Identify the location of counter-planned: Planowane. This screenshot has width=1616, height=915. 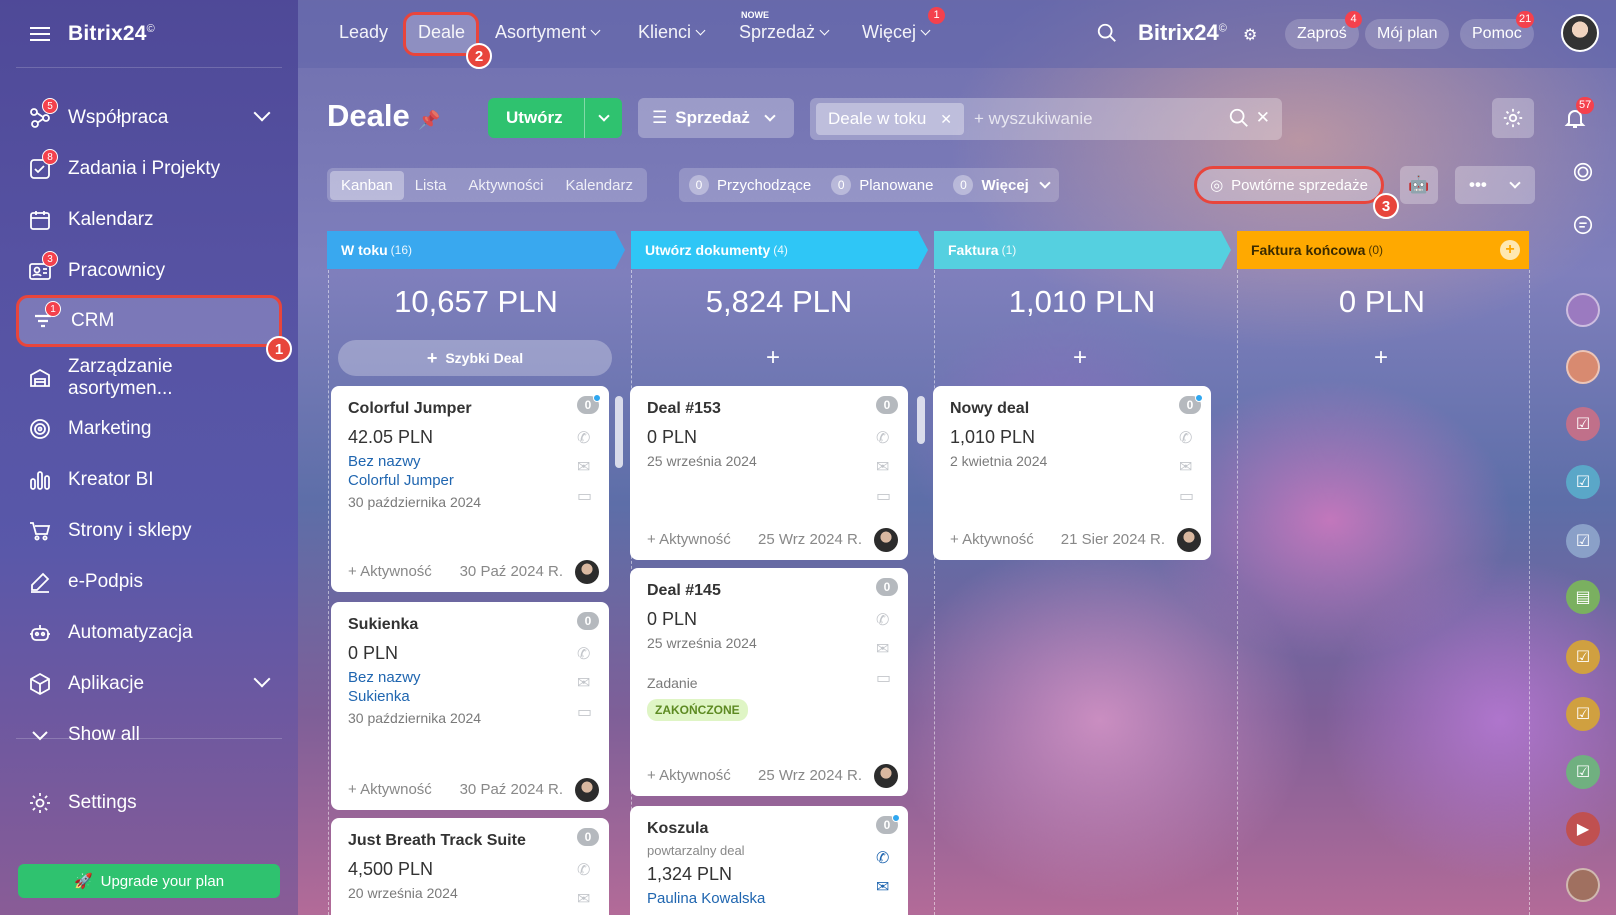
(896, 185).